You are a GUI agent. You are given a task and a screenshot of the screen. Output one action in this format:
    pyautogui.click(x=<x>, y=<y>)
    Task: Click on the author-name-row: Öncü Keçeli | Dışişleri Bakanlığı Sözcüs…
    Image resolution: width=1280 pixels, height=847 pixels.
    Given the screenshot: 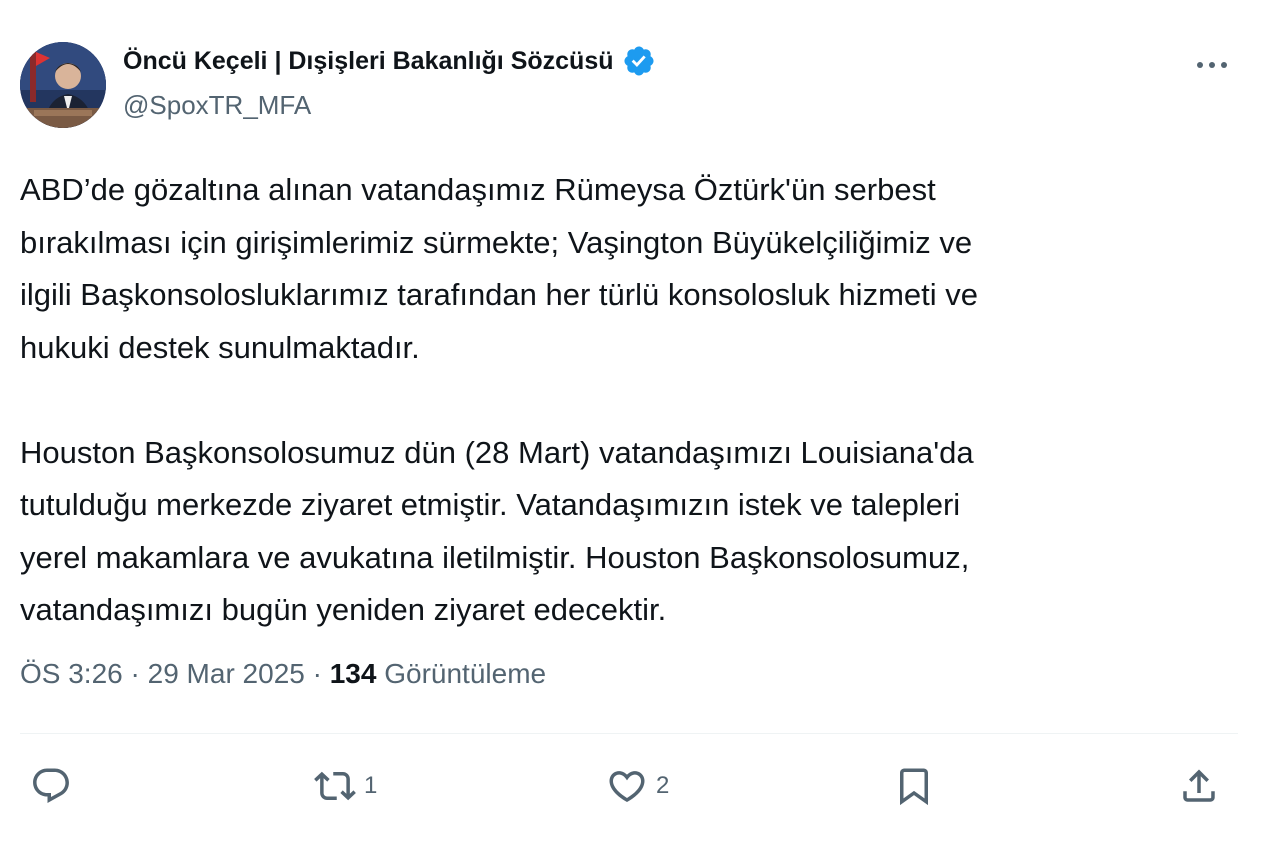 What is the action you would take?
    pyautogui.click(x=389, y=61)
    